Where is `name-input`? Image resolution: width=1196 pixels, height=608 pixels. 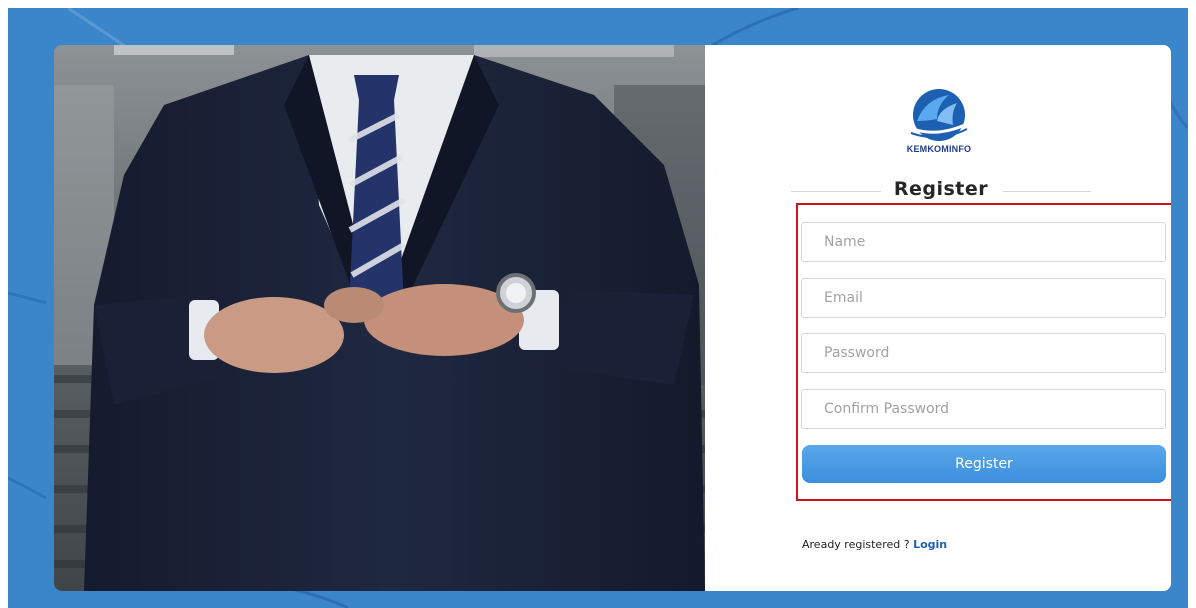 name-input is located at coordinates (983, 242).